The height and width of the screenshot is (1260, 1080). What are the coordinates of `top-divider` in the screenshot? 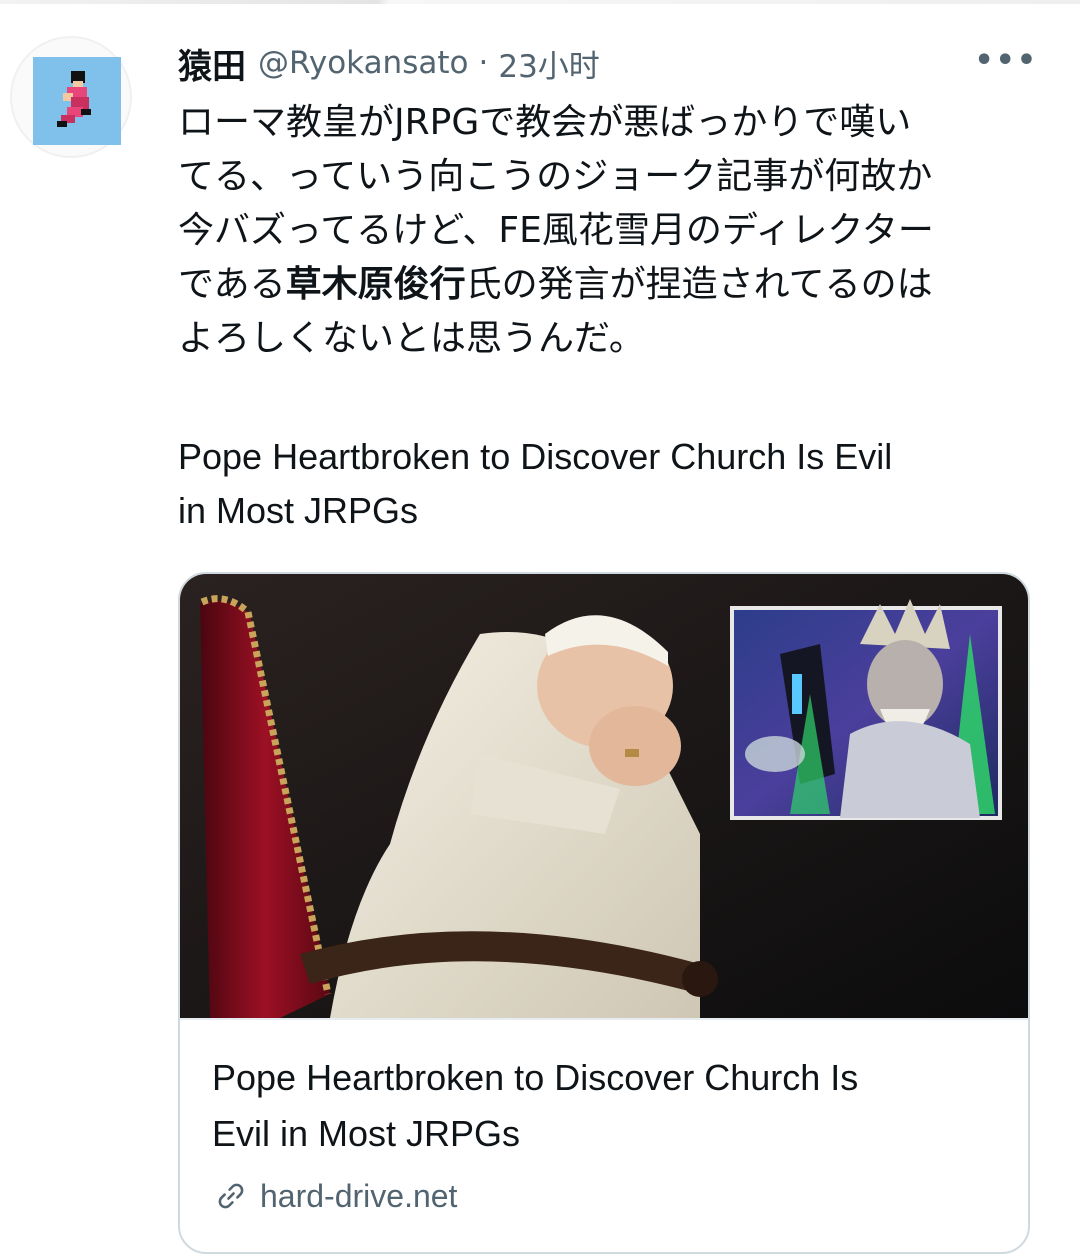 It's located at (540, 2).